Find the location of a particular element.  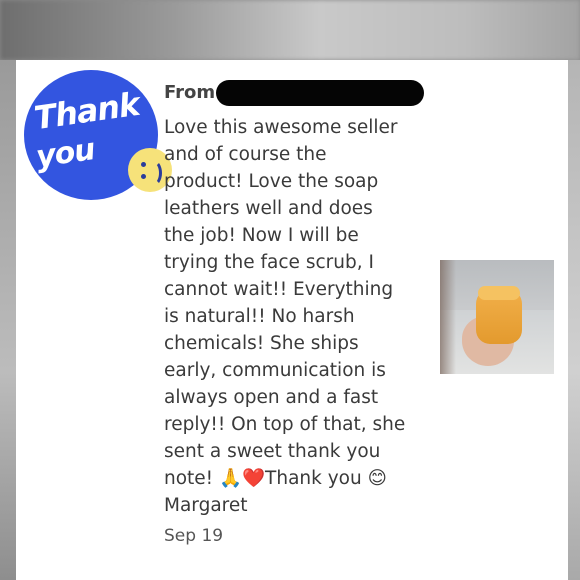

avatar-you-text: you is located at coordinates (65, 153).